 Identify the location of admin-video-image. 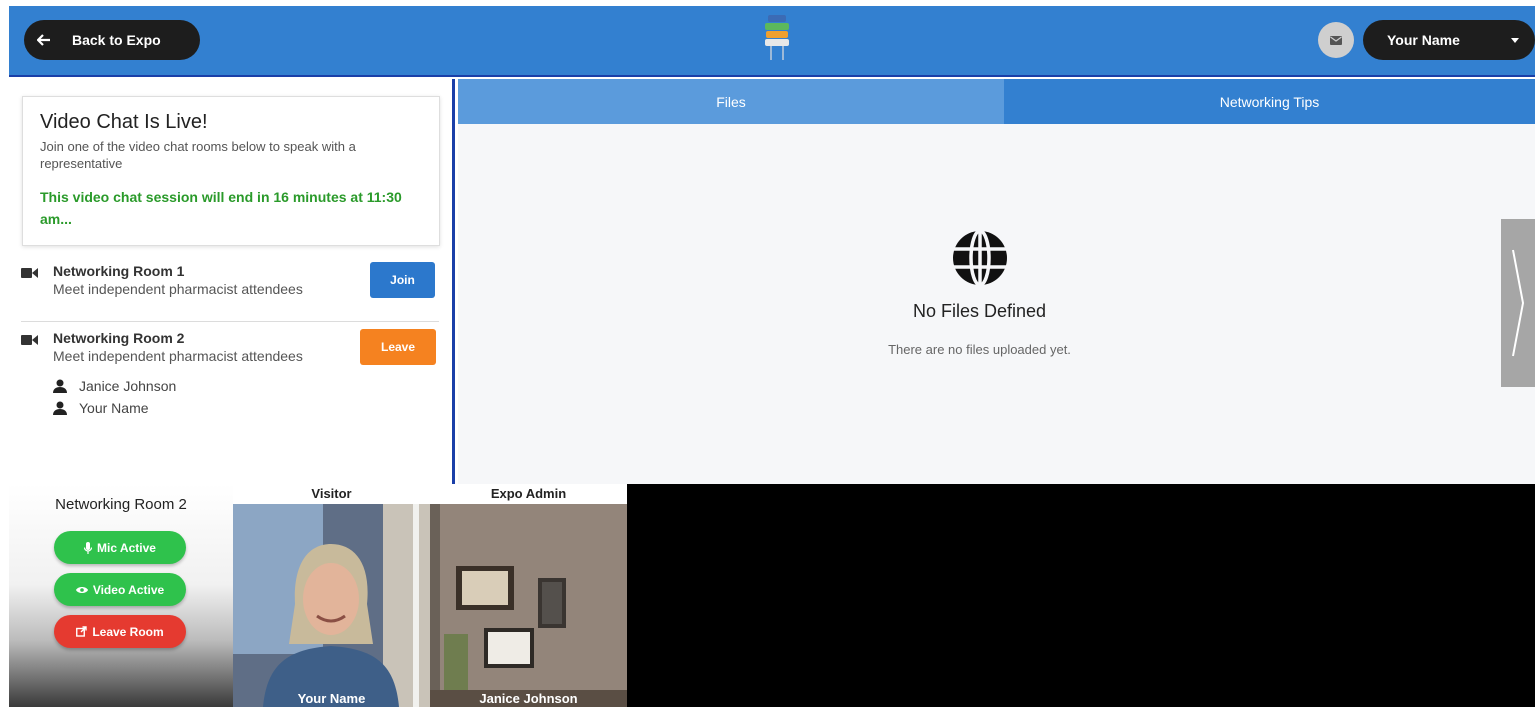
(528, 605).